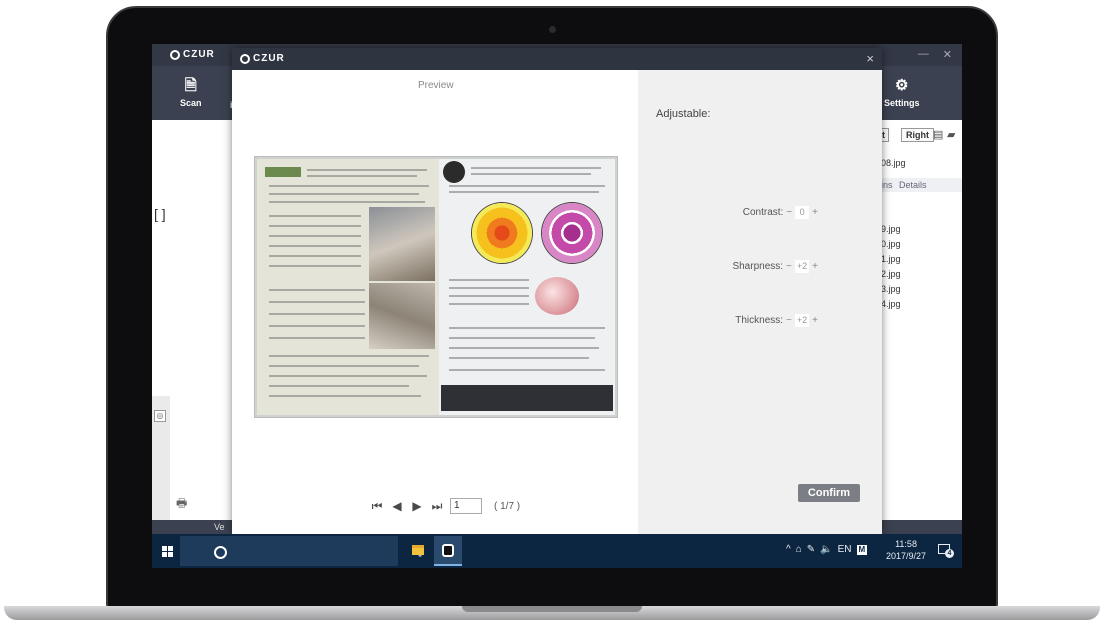 The width and height of the screenshot is (1104, 632). What do you see at coordinates (552, 609) in the screenshot?
I see `laptop-notch` at bounding box center [552, 609].